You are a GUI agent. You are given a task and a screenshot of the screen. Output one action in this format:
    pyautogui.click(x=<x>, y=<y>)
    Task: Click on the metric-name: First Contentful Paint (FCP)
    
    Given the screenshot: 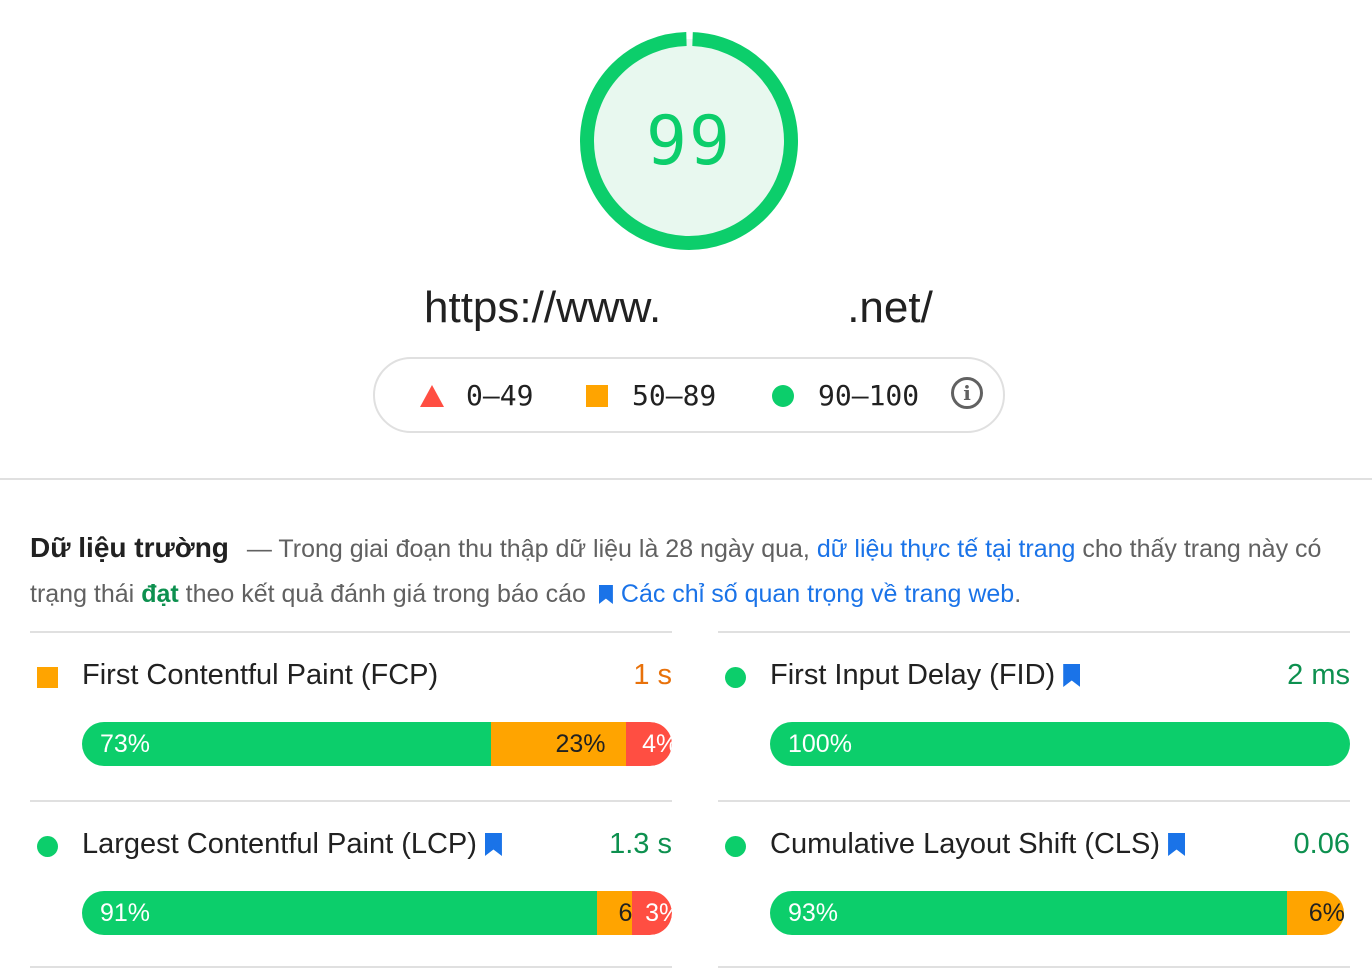 What is the action you would take?
    pyautogui.click(x=260, y=675)
    